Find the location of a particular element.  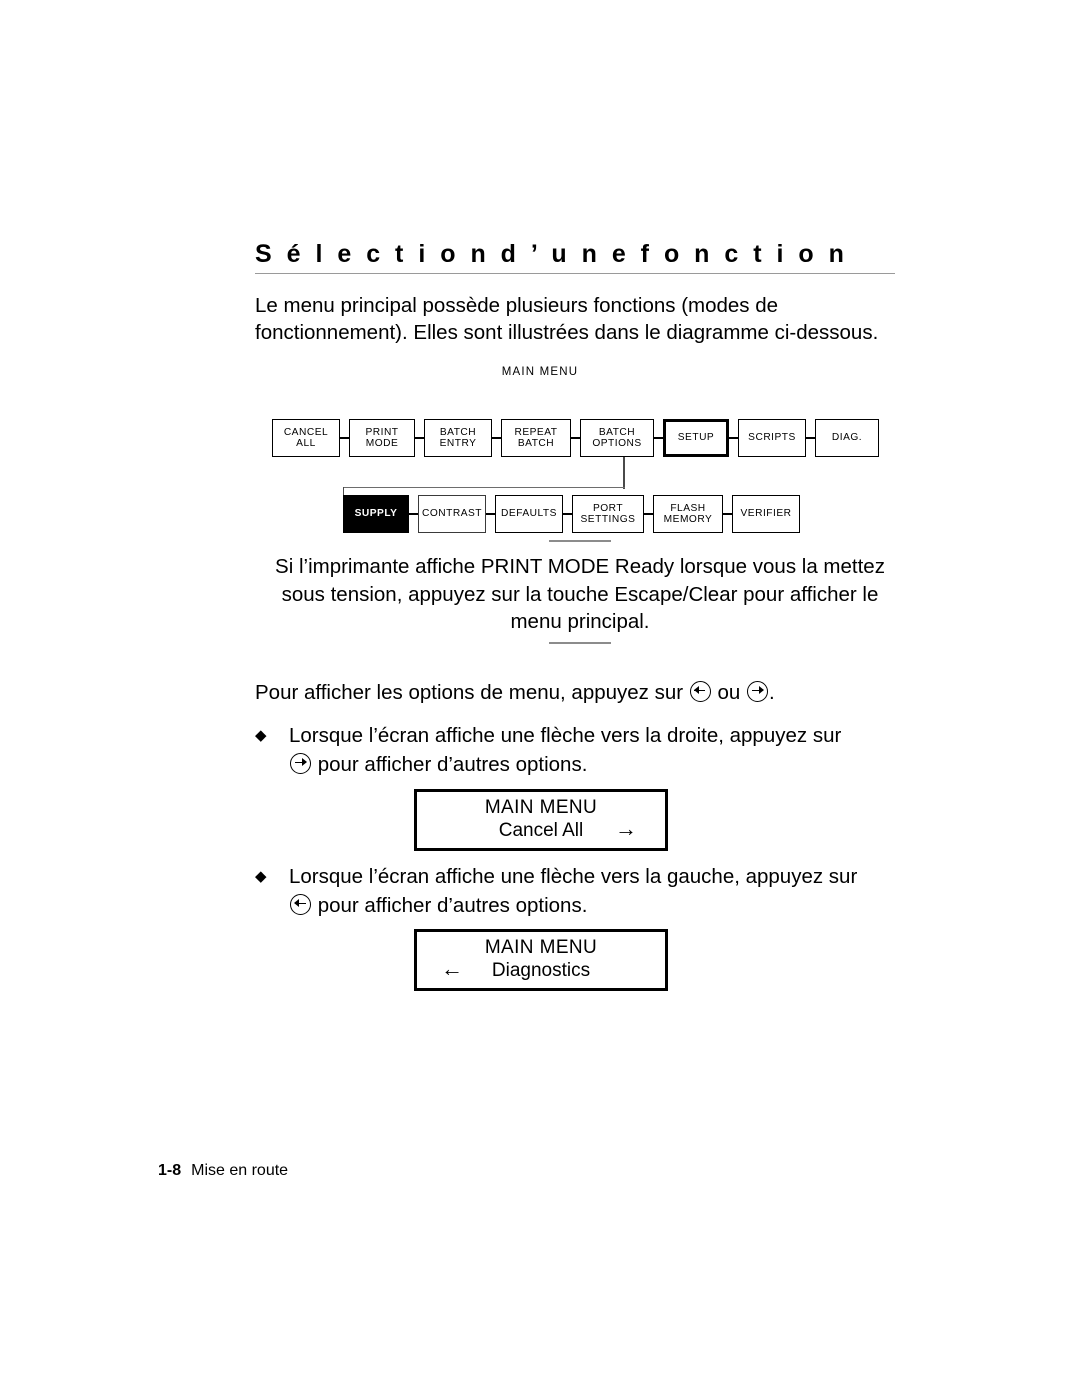

lcd-display-cancel-all: MAIN MENU Cancel All → is located at coordinates (541, 820).